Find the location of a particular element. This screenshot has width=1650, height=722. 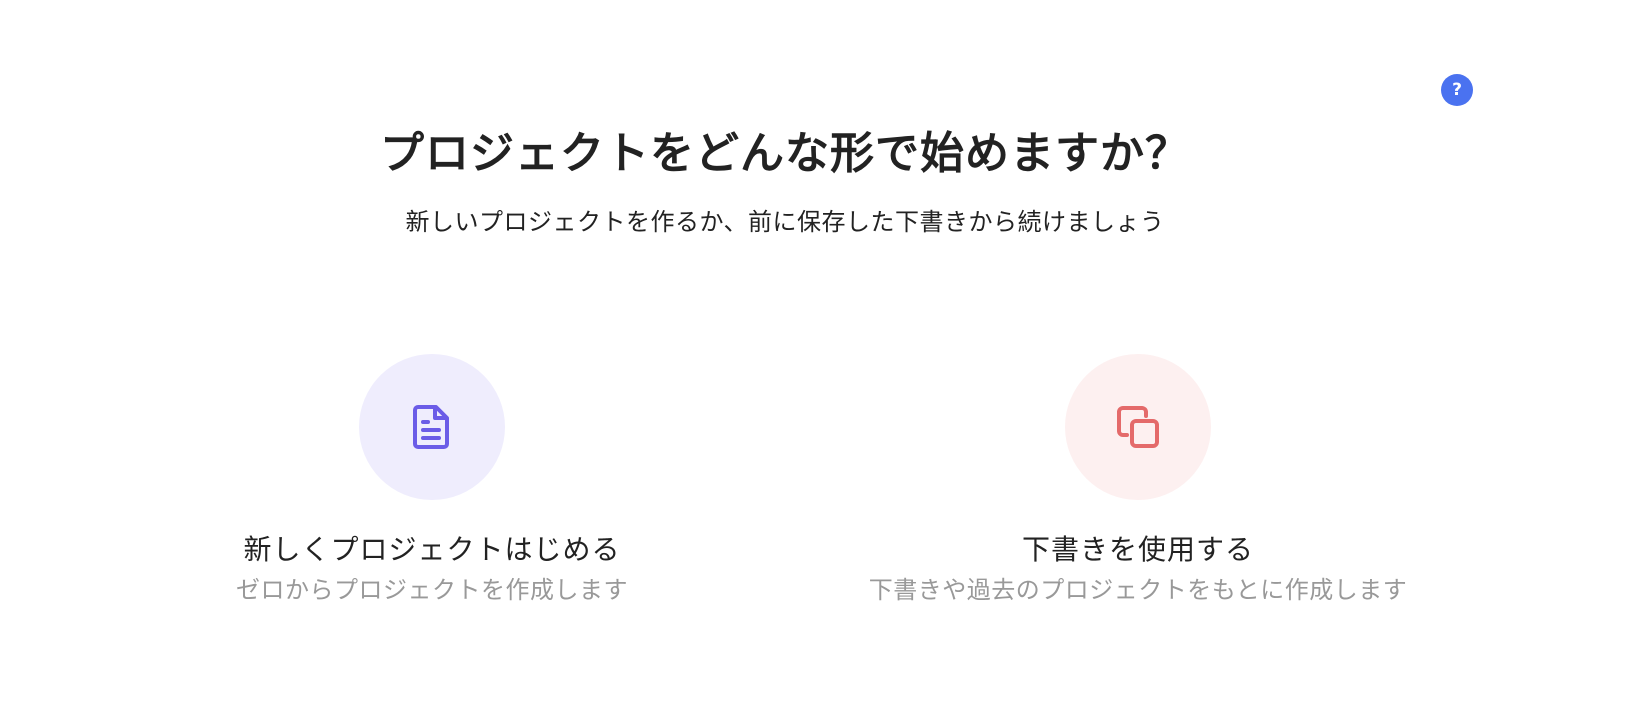

new-project-option: 新しくプロジェクトはじめる ゼロからプロジェクトを作成します is located at coordinates (432, 481).